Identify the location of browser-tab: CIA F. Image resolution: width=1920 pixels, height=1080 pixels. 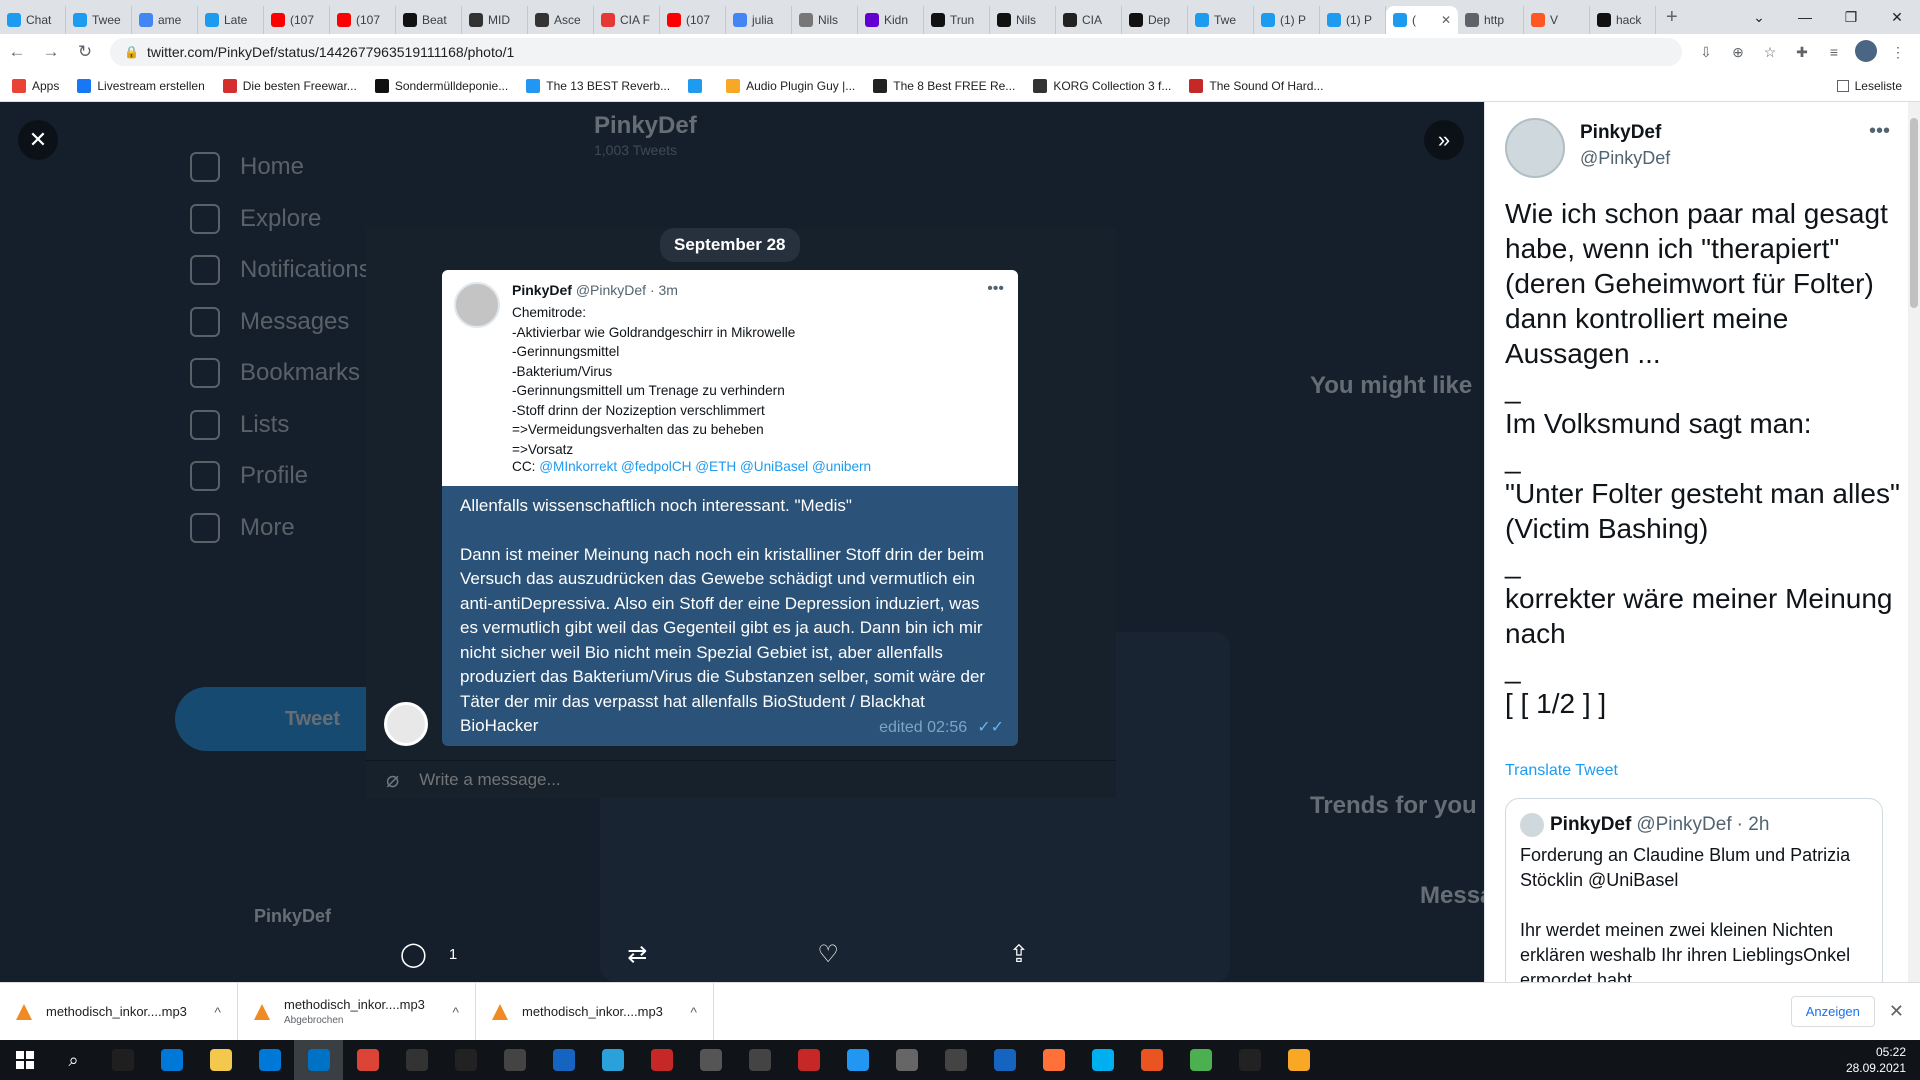
(627, 20).